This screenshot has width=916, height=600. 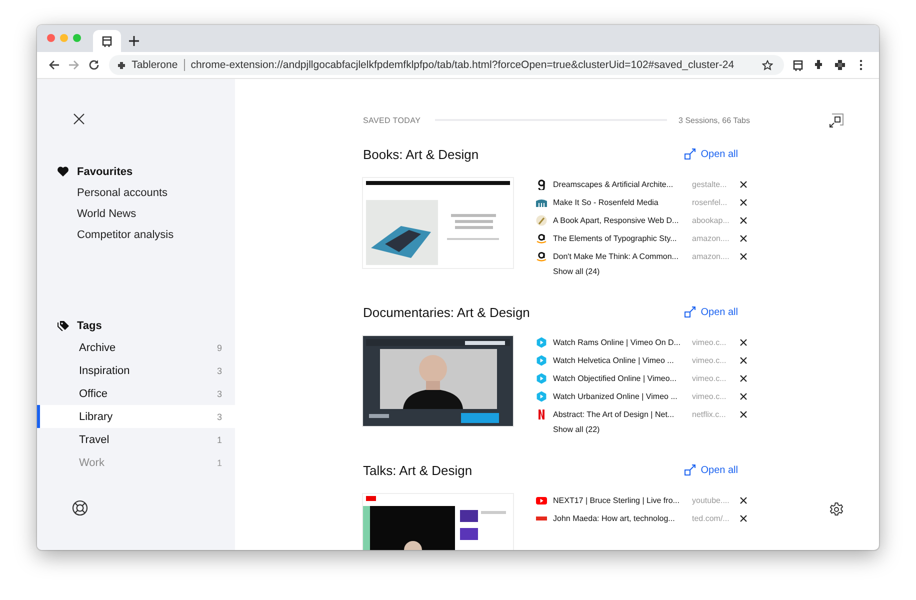 What do you see at coordinates (94, 65) in the screenshot?
I see `reload-icon` at bounding box center [94, 65].